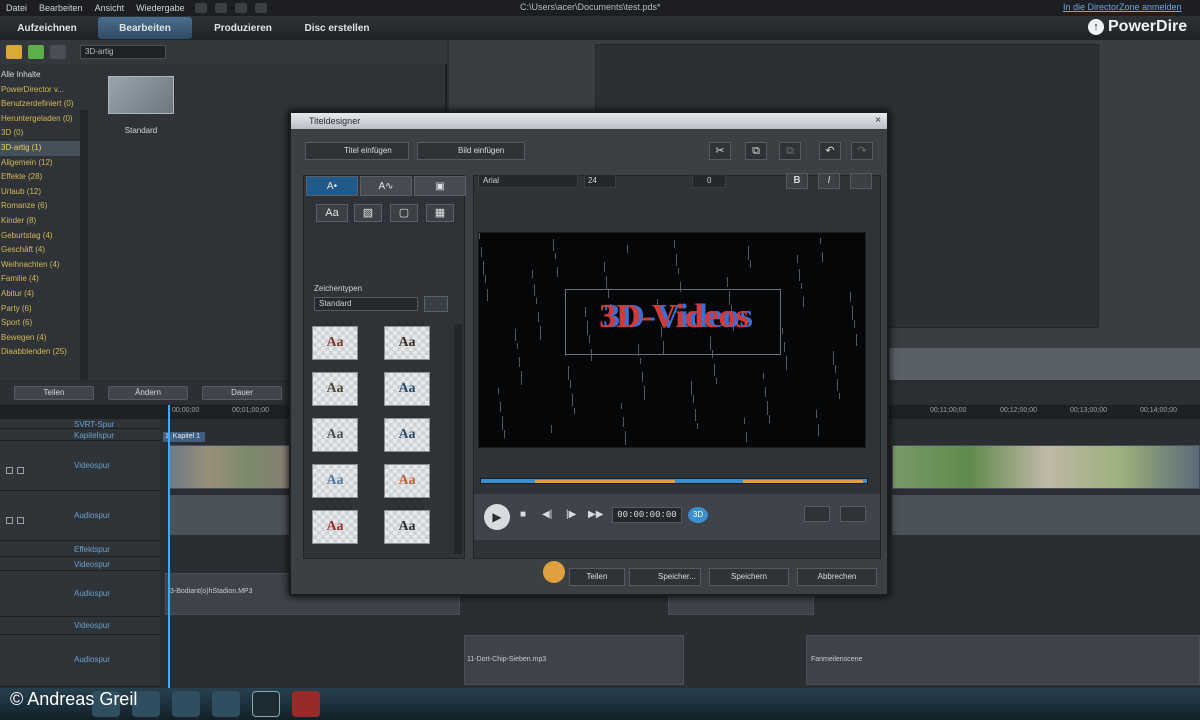  Describe the element at coordinates (471, 151) in the screenshot. I see `insert-image-button: Bild einfügen` at that location.